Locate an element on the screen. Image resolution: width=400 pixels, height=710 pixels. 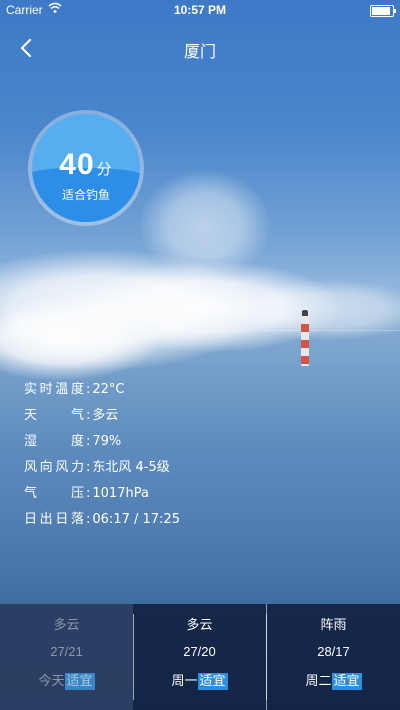
forecast-day-name: 周二 is located at coordinates (318, 681).